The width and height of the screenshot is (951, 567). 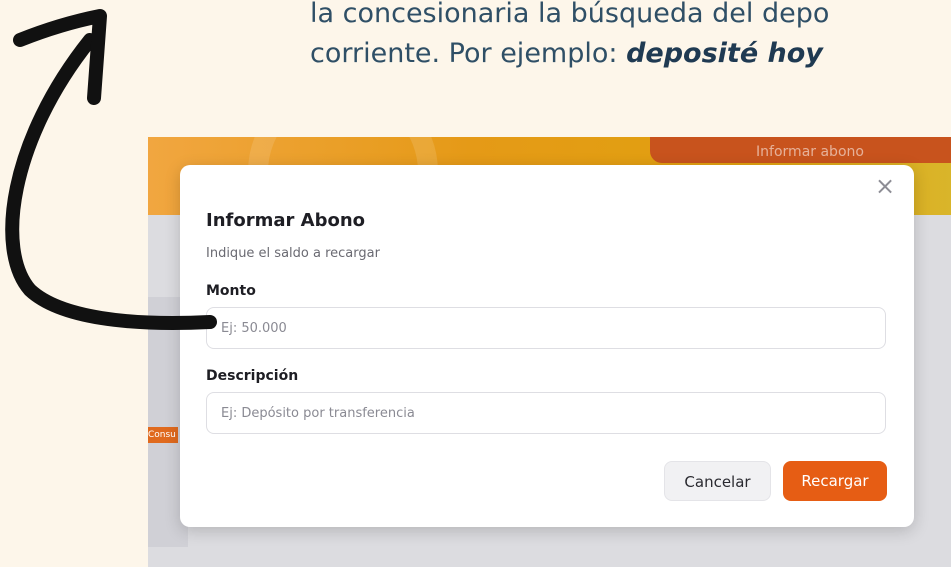 I want to click on hand-drawn-arrow, so click(x=111, y=169).